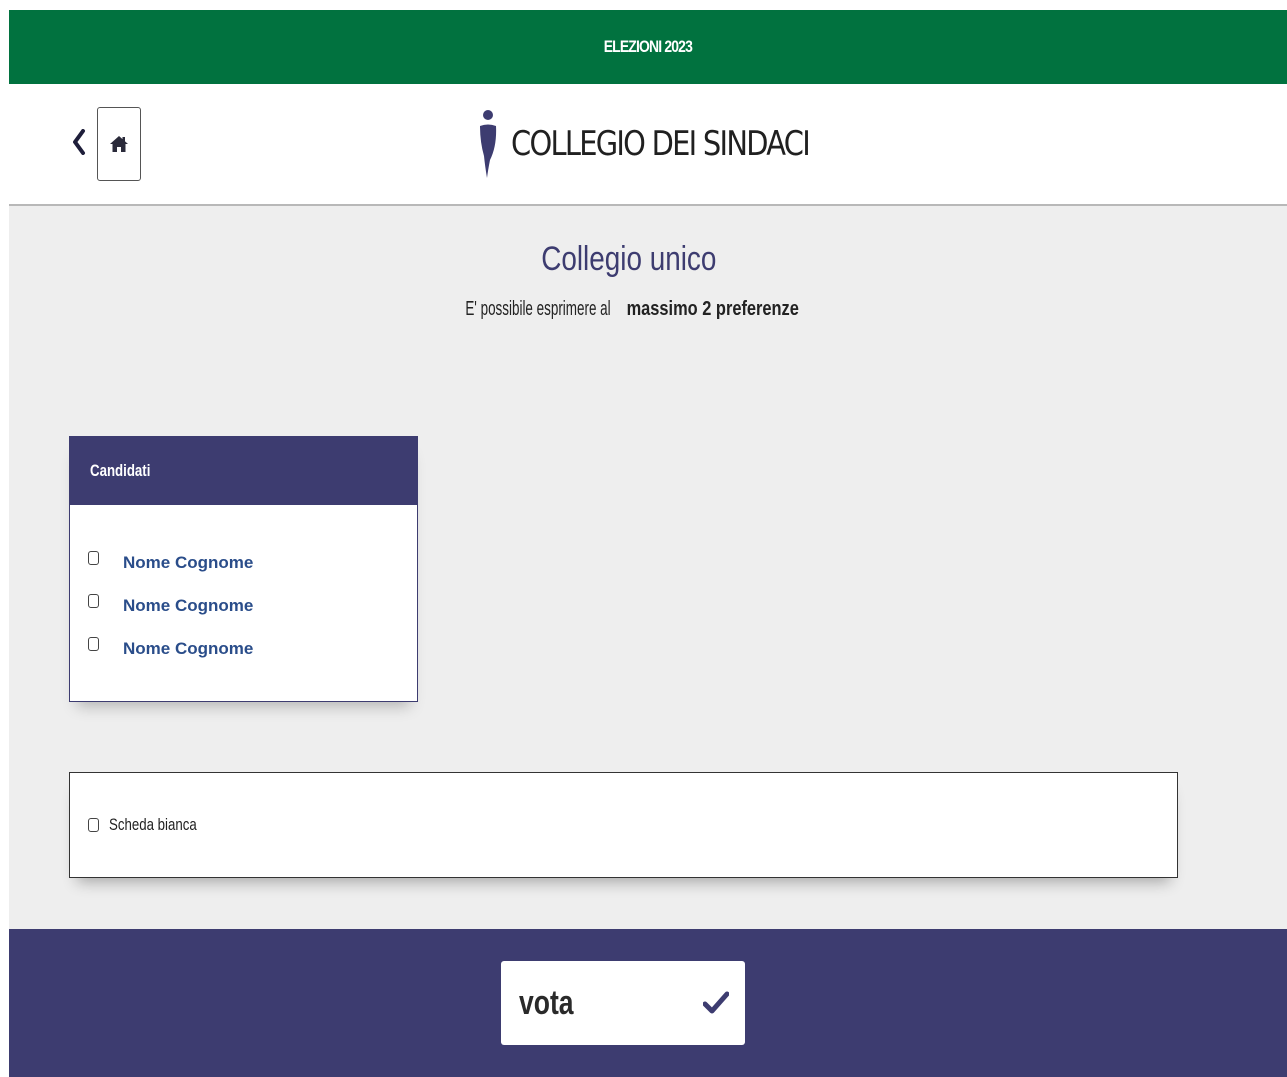 The width and height of the screenshot is (1287, 1077). I want to click on home-button, so click(119, 144).